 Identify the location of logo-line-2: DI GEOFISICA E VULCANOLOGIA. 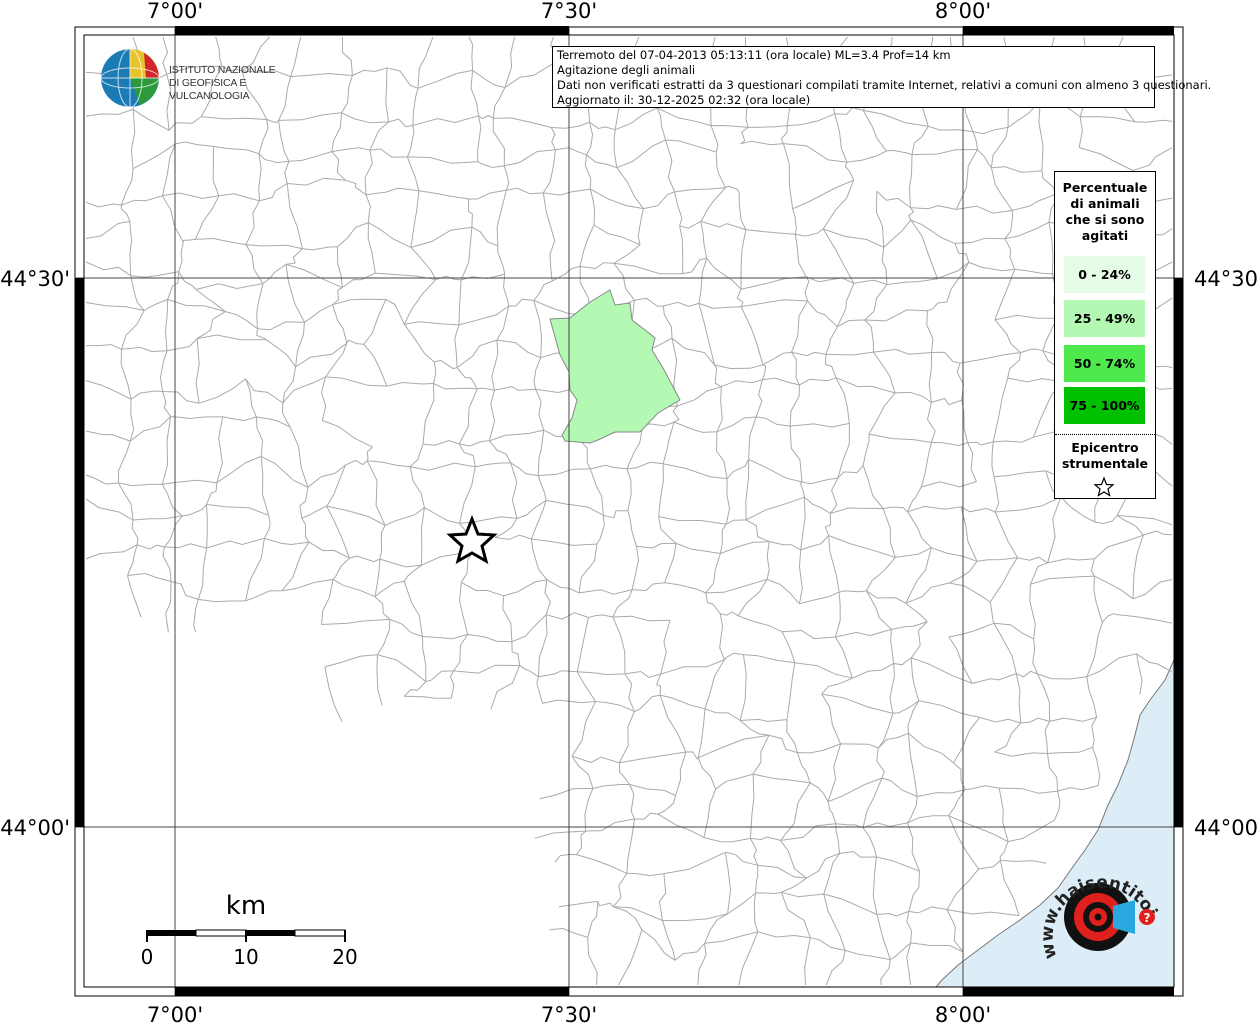
(209, 89).